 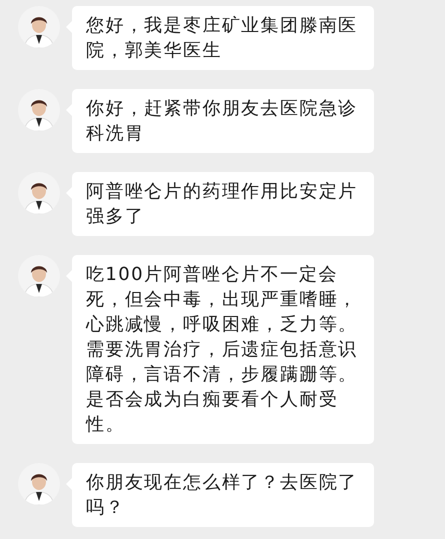 I want to click on message-bubble: 你好，赶紧带你朋友去医院急诊科洗胃, so click(x=223, y=121).